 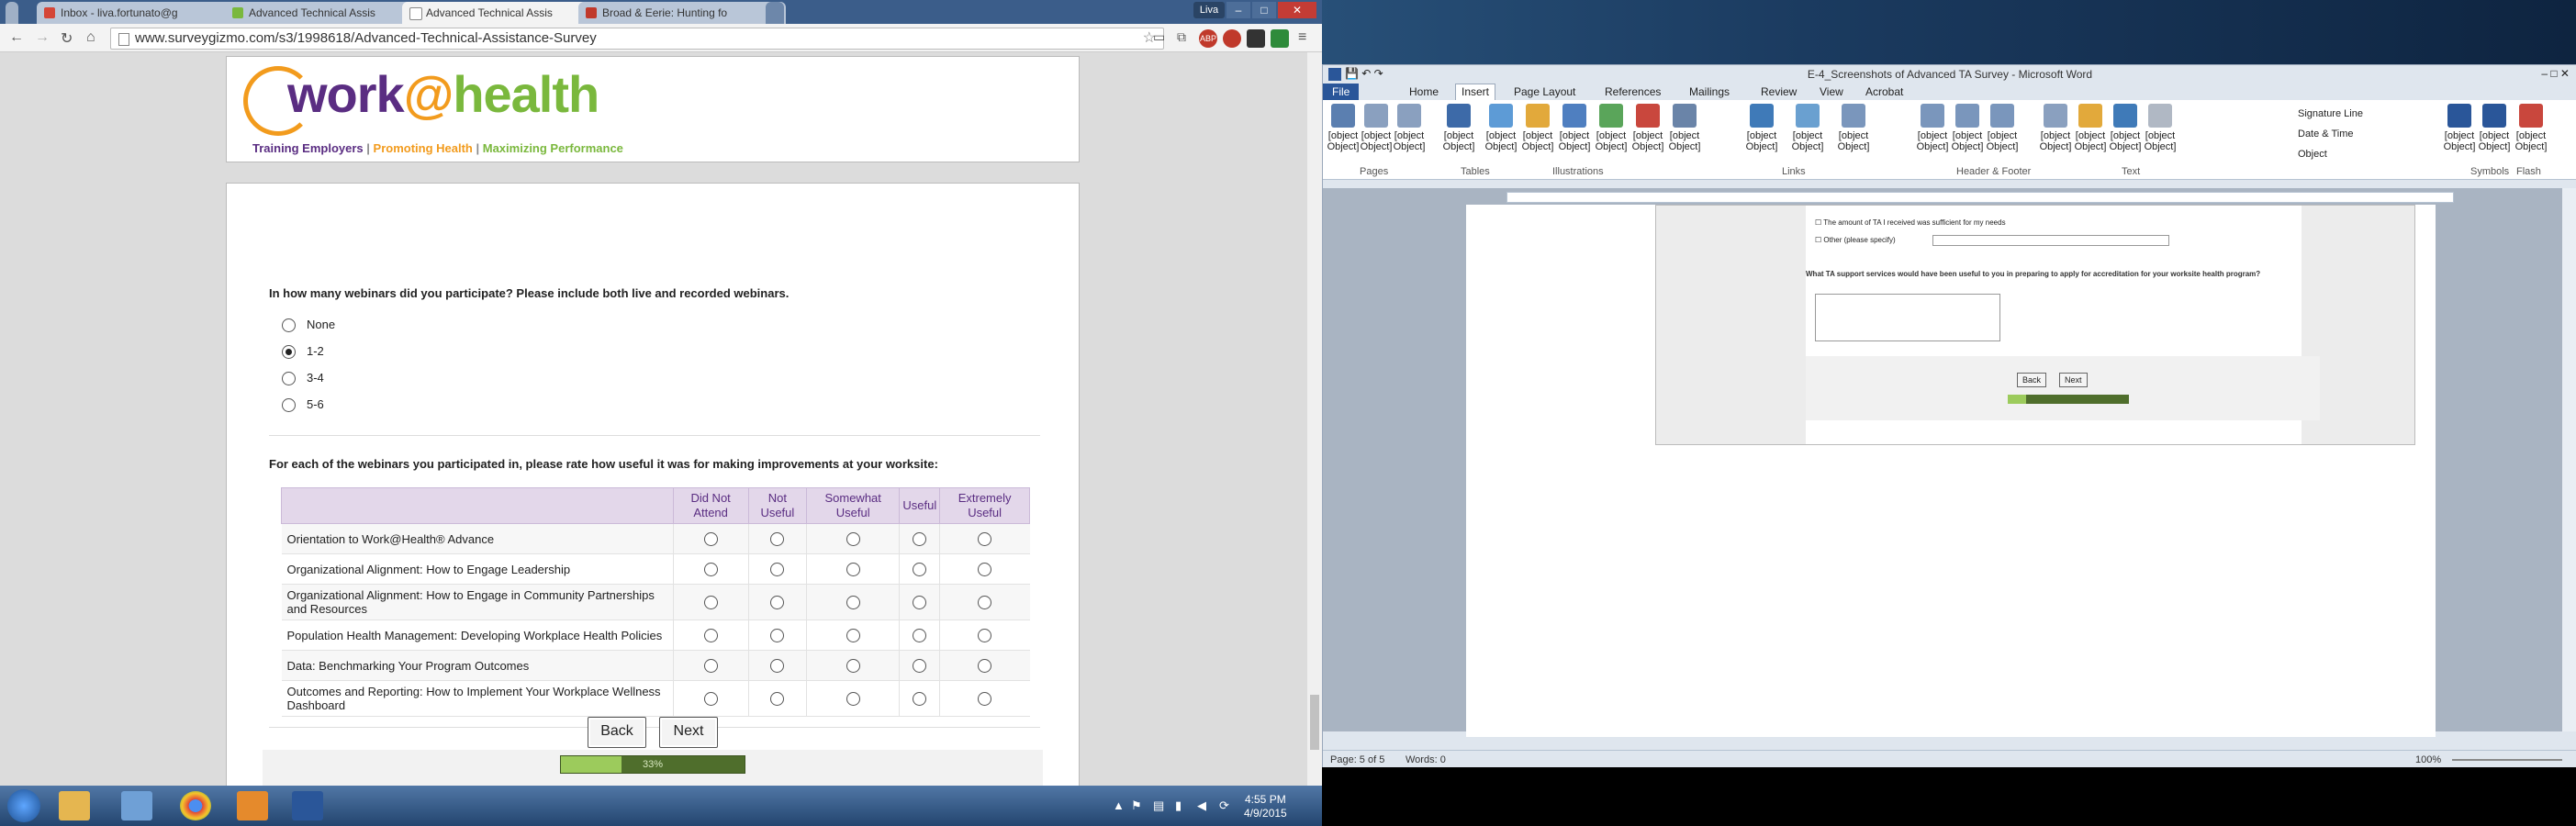 What do you see at coordinates (195, 806) in the screenshot?
I see `chrome-icon` at bounding box center [195, 806].